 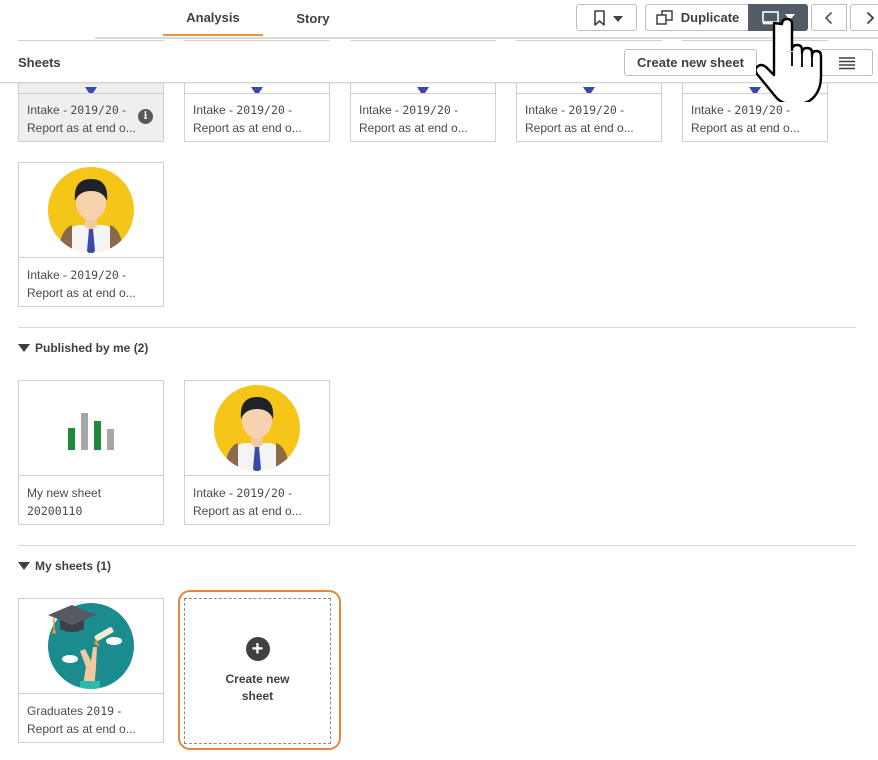 What do you see at coordinates (439, 19) in the screenshot?
I see `top-toolbar: Analysis Story Duplicate` at bounding box center [439, 19].